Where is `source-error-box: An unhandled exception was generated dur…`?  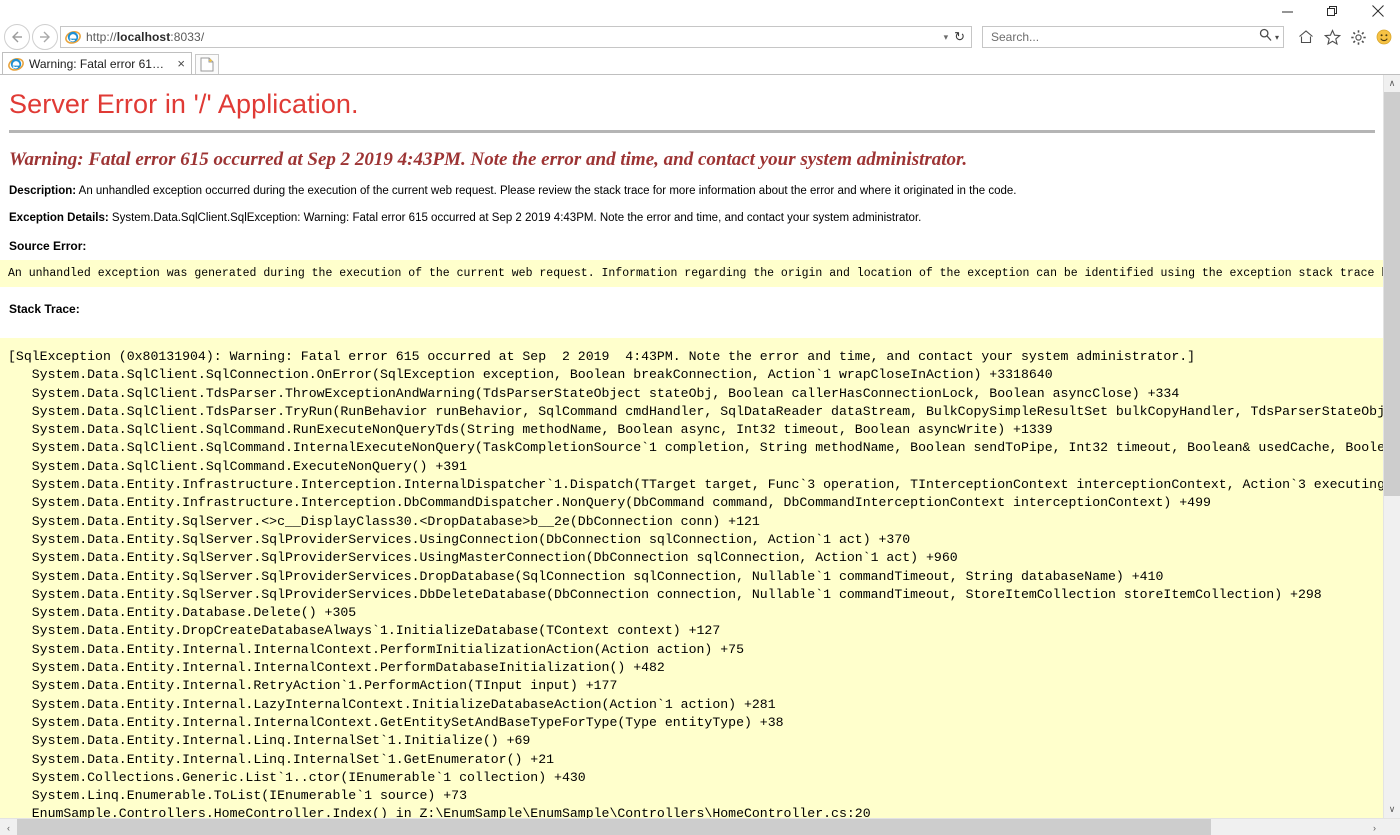
source-error-box: An unhandled exception was generated dur… is located at coordinates (691, 273).